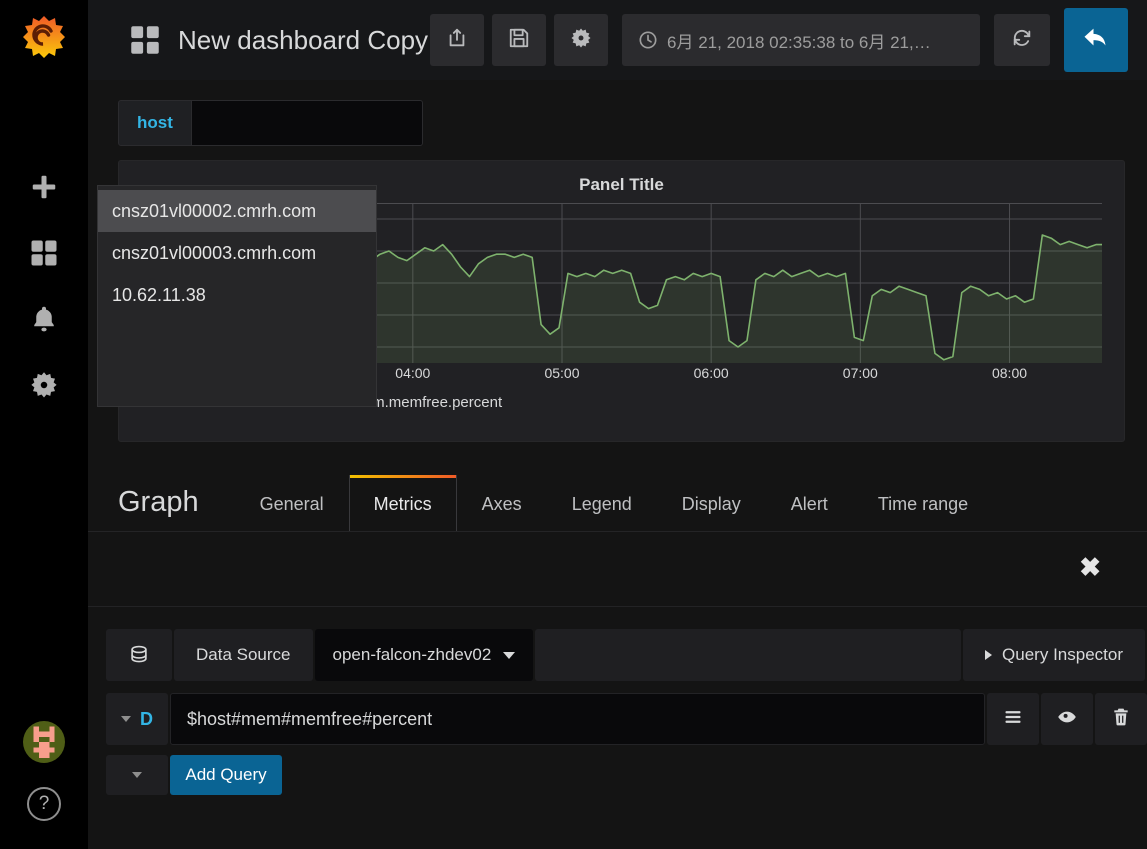 Image resolution: width=1147 pixels, height=849 pixels. What do you see at coordinates (306, 123) in the screenshot?
I see `variable-host-input` at bounding box center [306, 123].